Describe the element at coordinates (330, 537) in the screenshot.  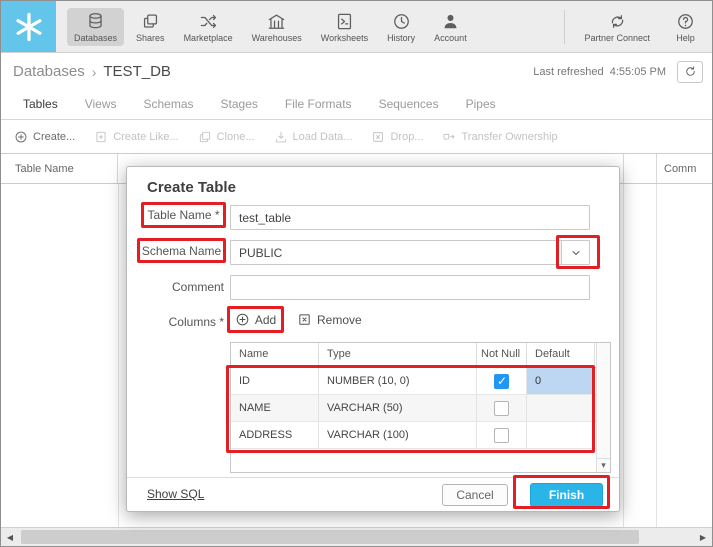
I see `scrollbar-thumb` at that location.